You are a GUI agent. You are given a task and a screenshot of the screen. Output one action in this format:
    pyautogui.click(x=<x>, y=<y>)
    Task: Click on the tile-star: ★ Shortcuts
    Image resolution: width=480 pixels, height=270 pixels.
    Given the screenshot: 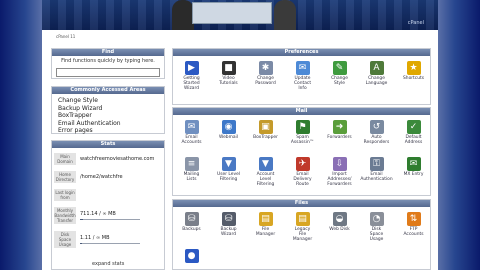 What is the action you would take?
    pyautogui.click(x=413, y=71)
    